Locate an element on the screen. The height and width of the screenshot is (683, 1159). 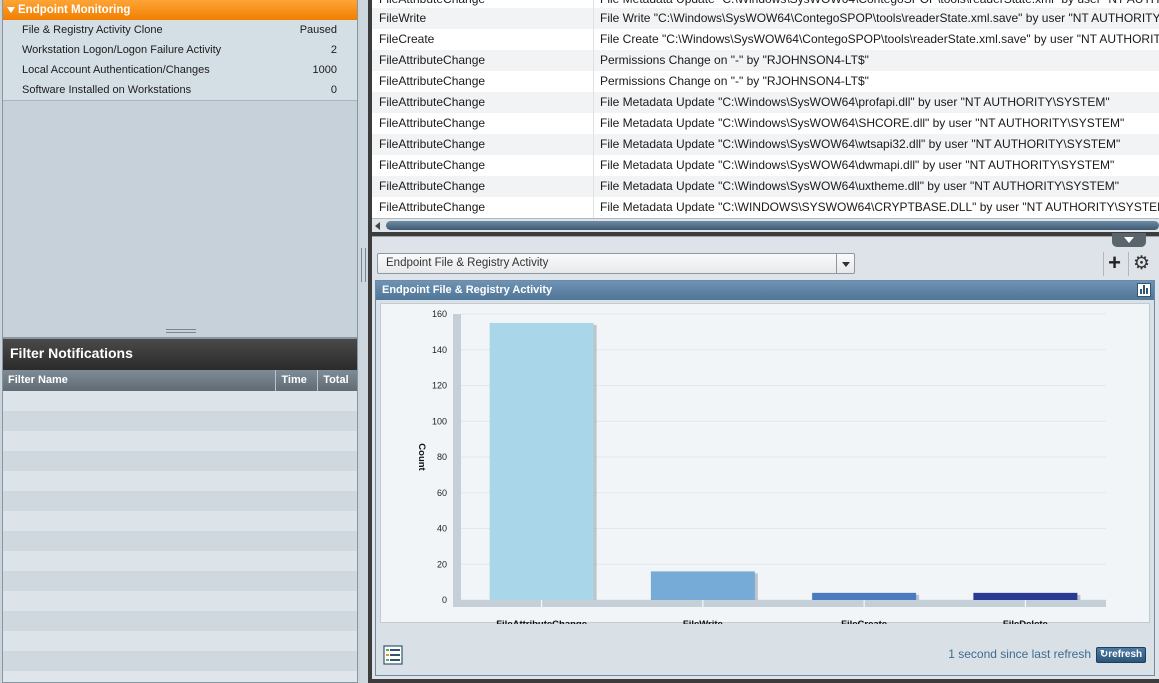
monitor-item-label: File & Registry Activity Clone is located at coordinates (92, 30).